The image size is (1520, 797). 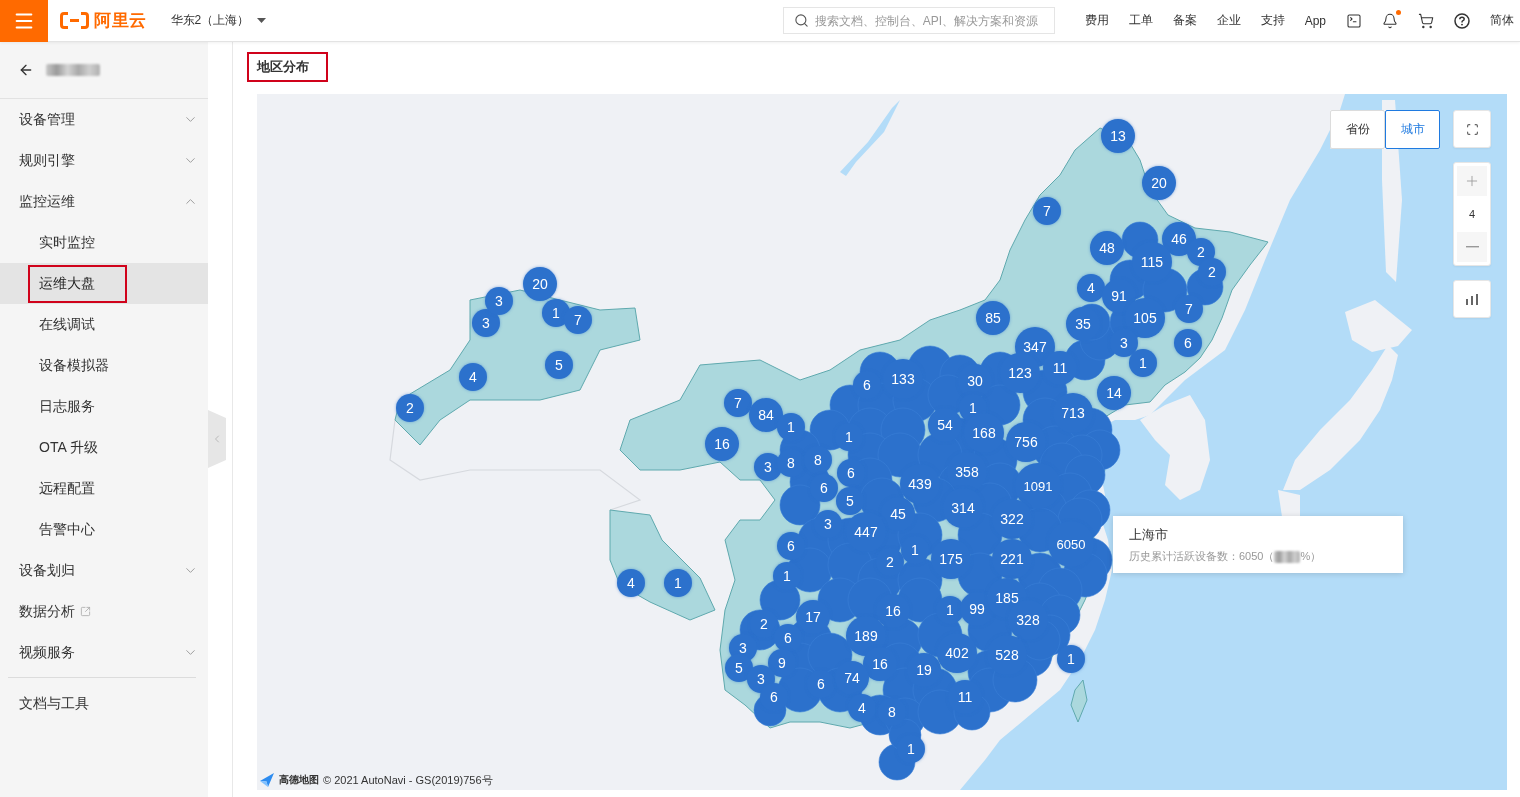 What do you see at coordinates (104, 119) in the screenshot?
I see `sidebar-group: 设备管理` at bounding box center [104, 119].